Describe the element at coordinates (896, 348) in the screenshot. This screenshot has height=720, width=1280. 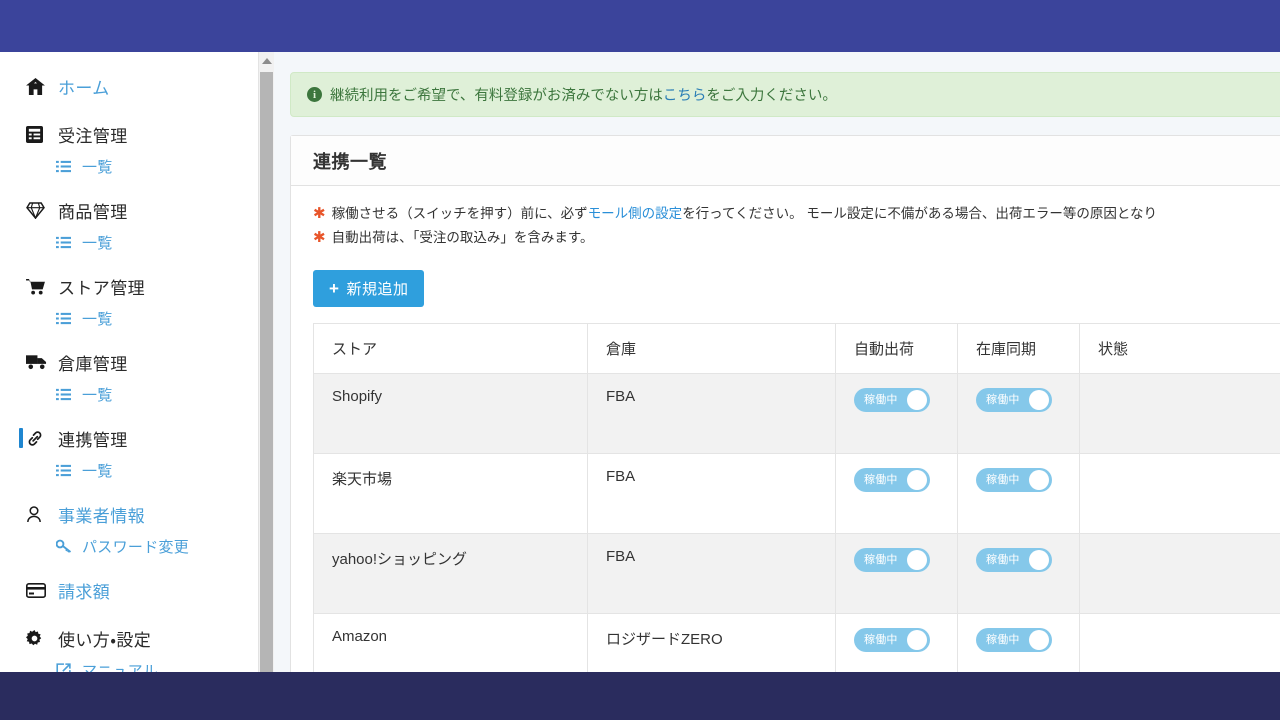
I see `column-header-auto-ship: 自動出荷` at that location.